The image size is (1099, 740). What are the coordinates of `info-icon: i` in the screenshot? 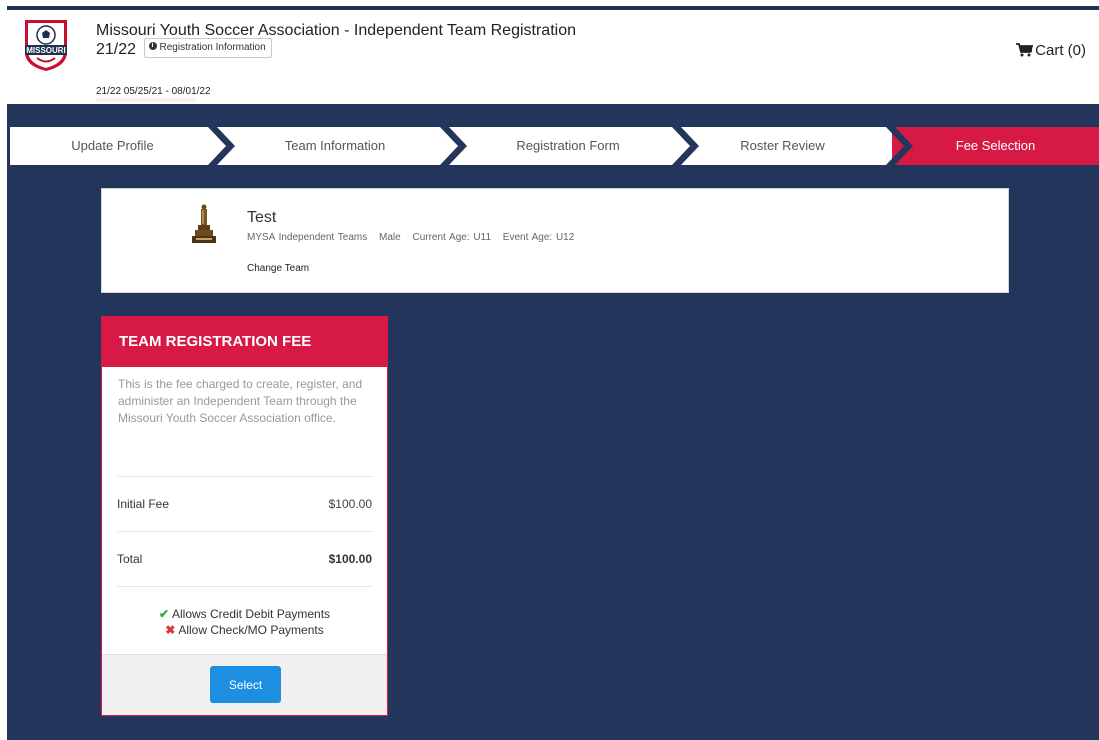 It's located at (152, 46).